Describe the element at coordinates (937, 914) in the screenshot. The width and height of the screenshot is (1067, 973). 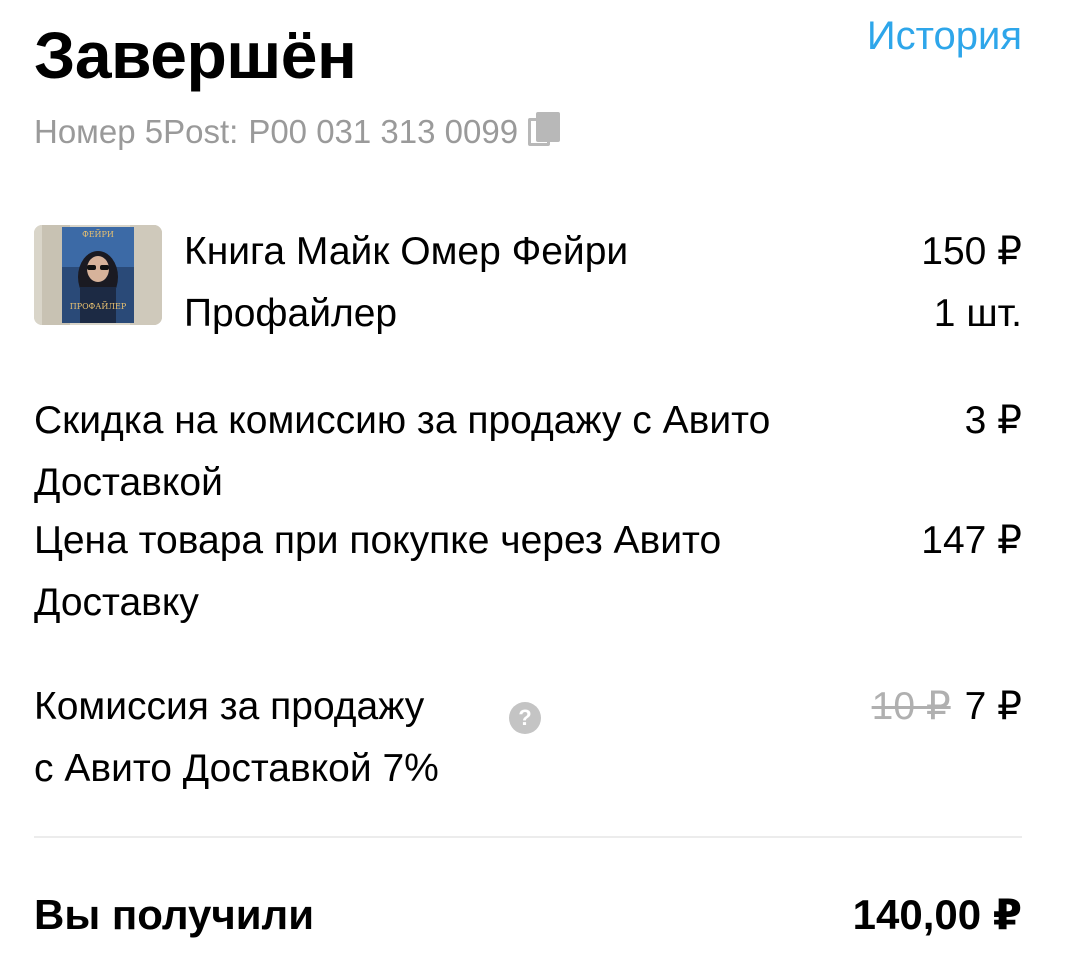
I see `total-value: 140,00 ₽` at that location.